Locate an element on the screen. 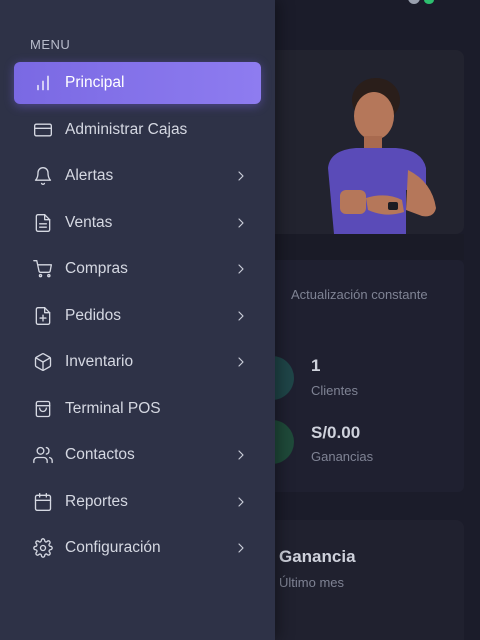  file-text-icon is located at coordinates (43, 223).